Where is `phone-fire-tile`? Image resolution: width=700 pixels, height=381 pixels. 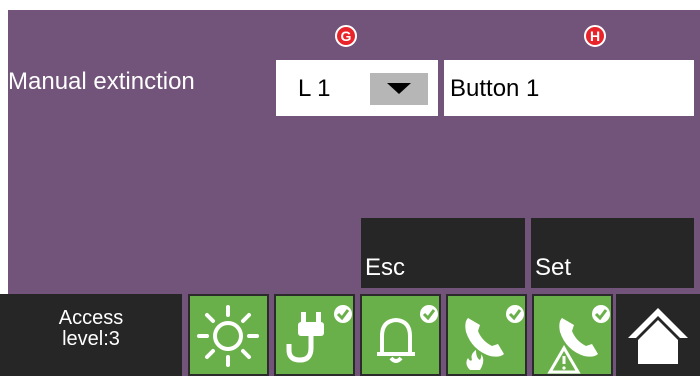 phone-fire-tile is located at coordinates (486, 335).